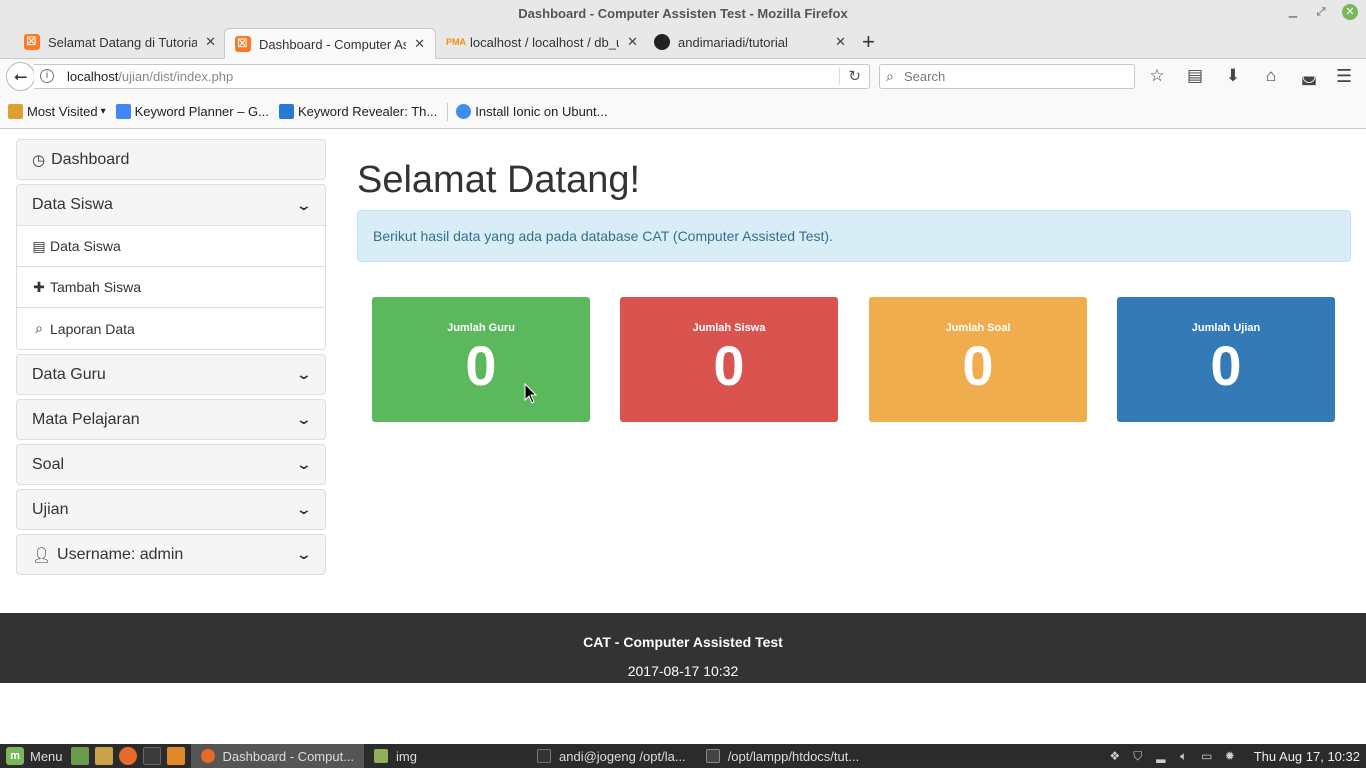 This screenshot has height=768, width=1366. I want to click on tab-selamat-datang: Selamat Datang di Tutorial ✕, so click(120, 42).